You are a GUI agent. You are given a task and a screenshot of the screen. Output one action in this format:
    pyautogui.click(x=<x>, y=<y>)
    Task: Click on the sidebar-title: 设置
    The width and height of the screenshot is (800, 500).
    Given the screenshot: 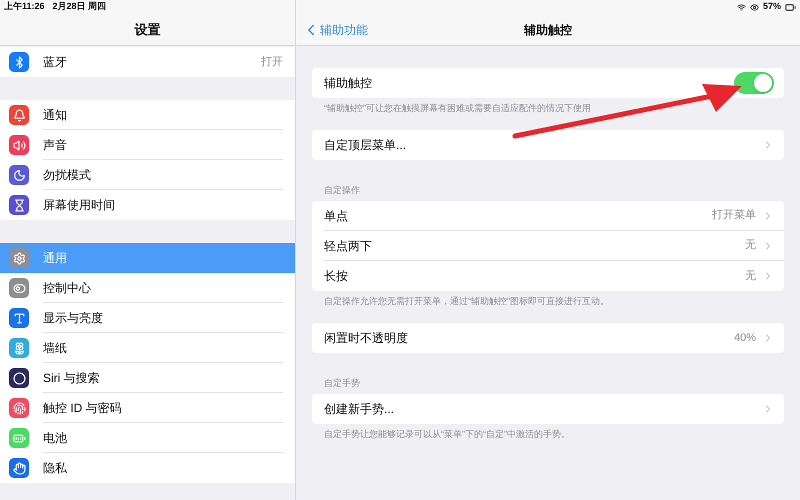 What is the action you would take?
    pyautogui.click(x=147, y=29)
    